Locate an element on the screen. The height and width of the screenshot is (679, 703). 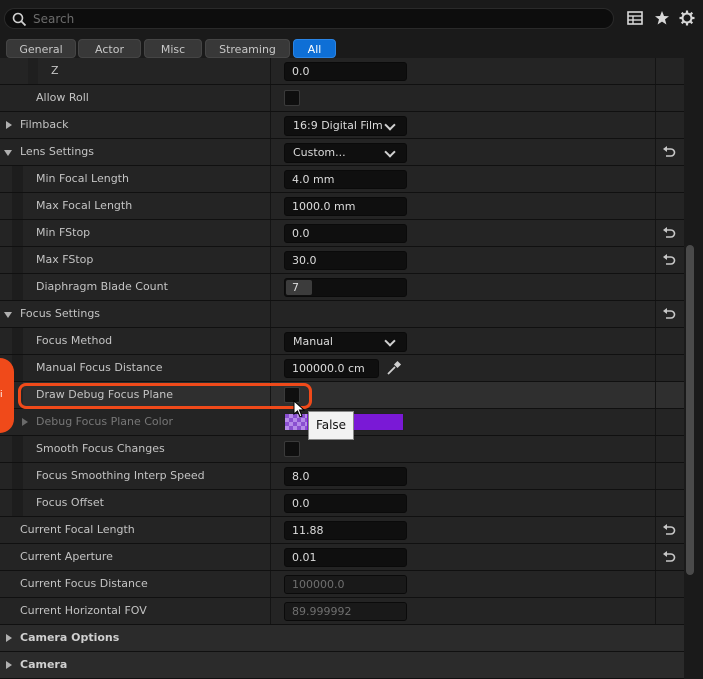
tab-all: All is located at coordinates (314, 48).